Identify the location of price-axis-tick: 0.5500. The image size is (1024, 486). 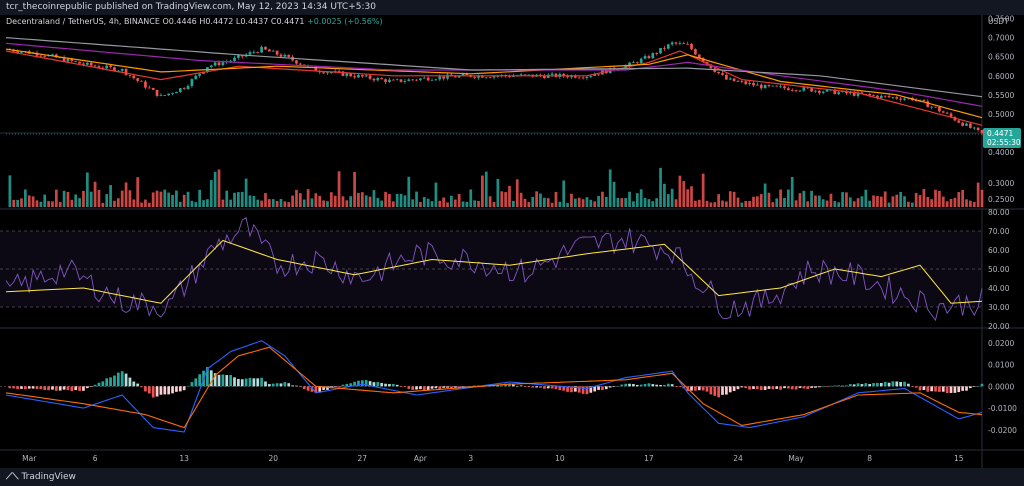
(1001, 95).